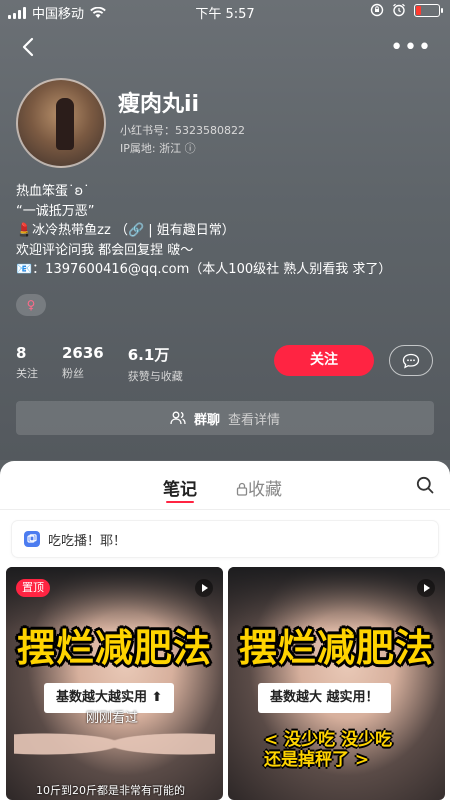 The width and height of the screenshot is (450, 800). Describe the element at coordinates (31, 305) in the screenshot. I see `gender-badge: ♀` at that location.